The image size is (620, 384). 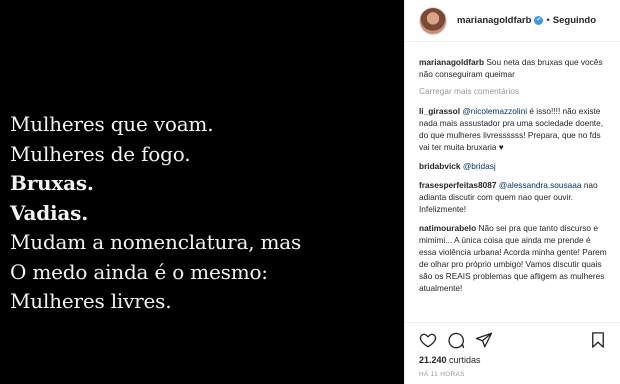 What do you see at coordinates (428, 340) in the screenshot?
I see `heart-icon` at bounding box center [428, 340].